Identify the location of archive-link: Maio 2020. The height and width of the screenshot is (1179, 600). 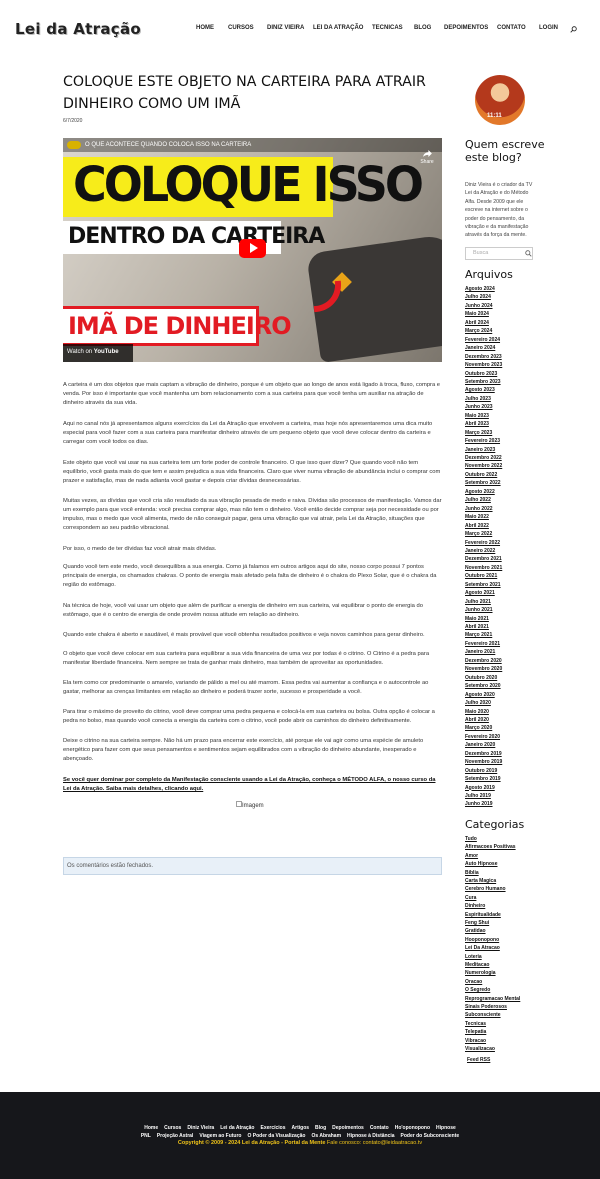
(477, 712).